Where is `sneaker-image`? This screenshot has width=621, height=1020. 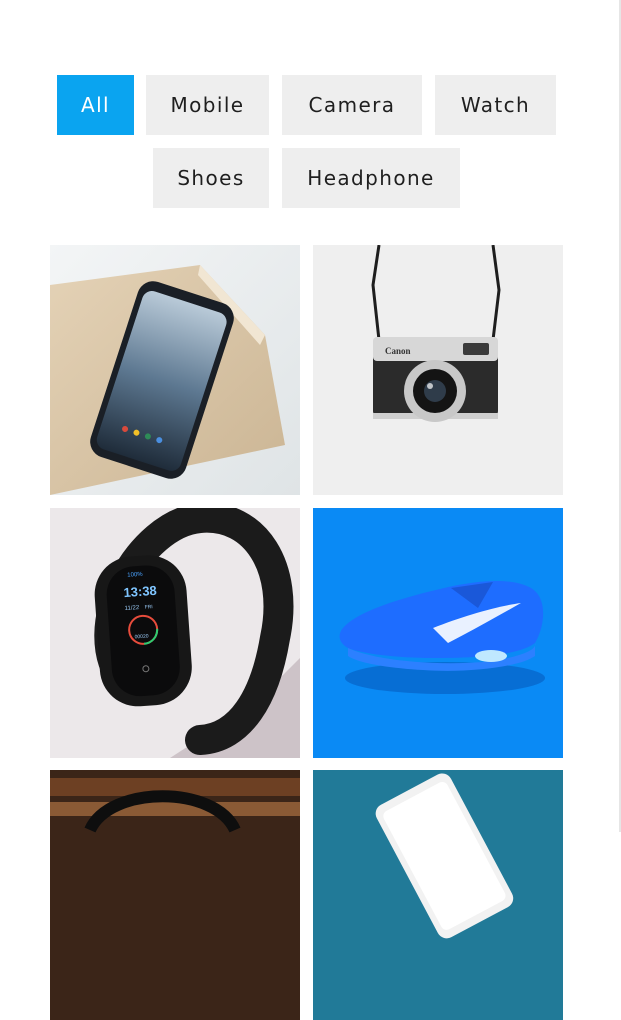 sneaker-image is located at coordinates (438, 633).